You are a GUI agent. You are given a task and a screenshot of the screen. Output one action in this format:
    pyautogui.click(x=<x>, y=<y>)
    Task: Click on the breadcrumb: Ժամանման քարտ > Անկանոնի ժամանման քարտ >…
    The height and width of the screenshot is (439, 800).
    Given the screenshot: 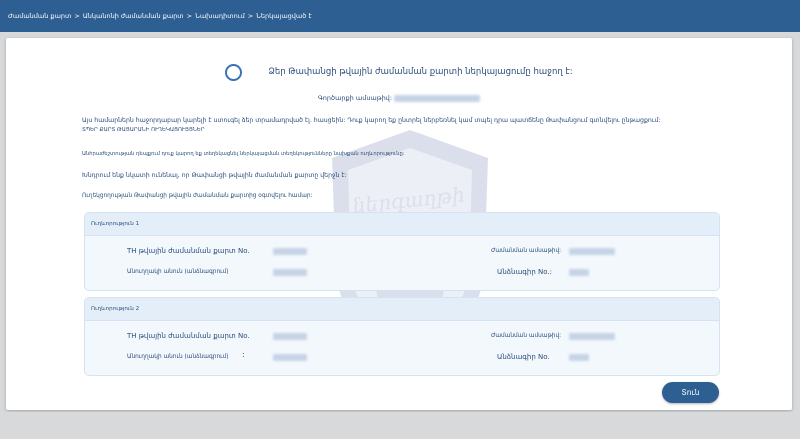 What is the action you would take?
    pyautogui.click(x=400, y=16)
    